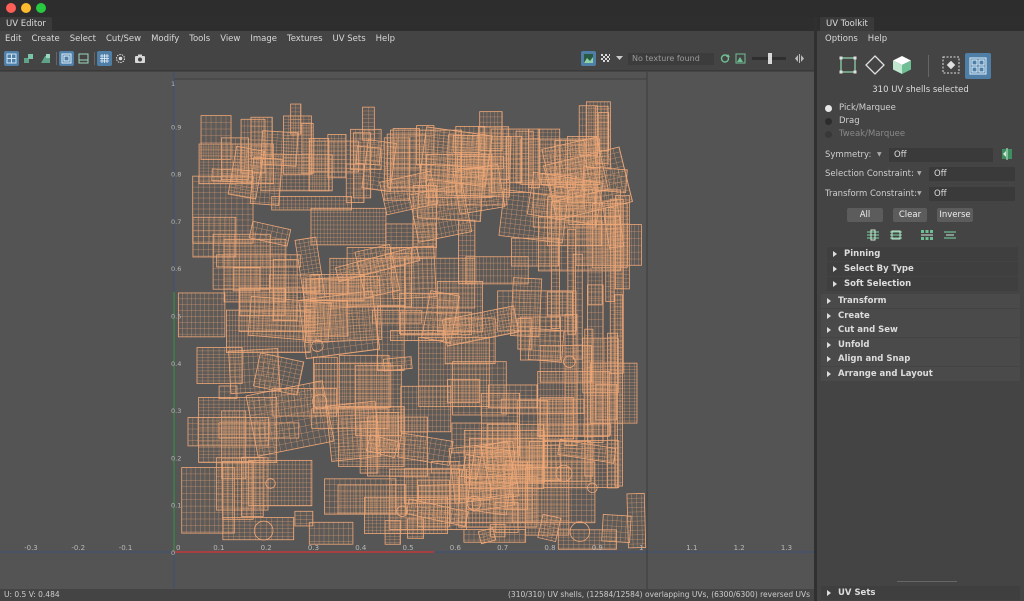 The image size is (1024, 601). What do you see at coordinates (978, 66) in the screenshot?
I see `shell-grid-icon` at bounding box center [978, 66].